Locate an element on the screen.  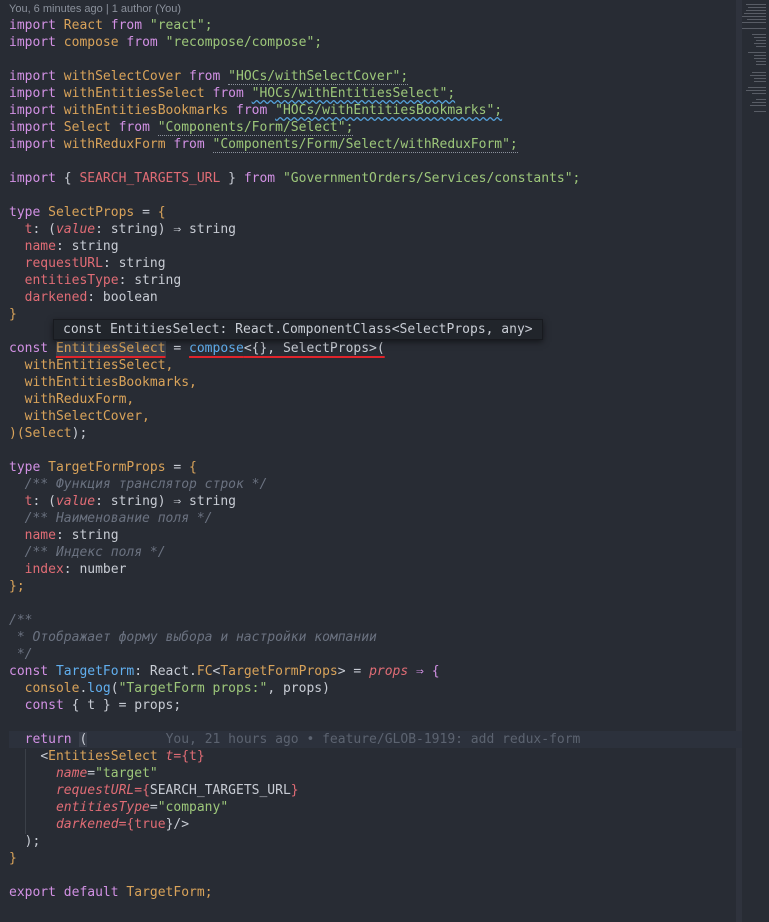
code-line: name: string is located at coordinates (376, 246).